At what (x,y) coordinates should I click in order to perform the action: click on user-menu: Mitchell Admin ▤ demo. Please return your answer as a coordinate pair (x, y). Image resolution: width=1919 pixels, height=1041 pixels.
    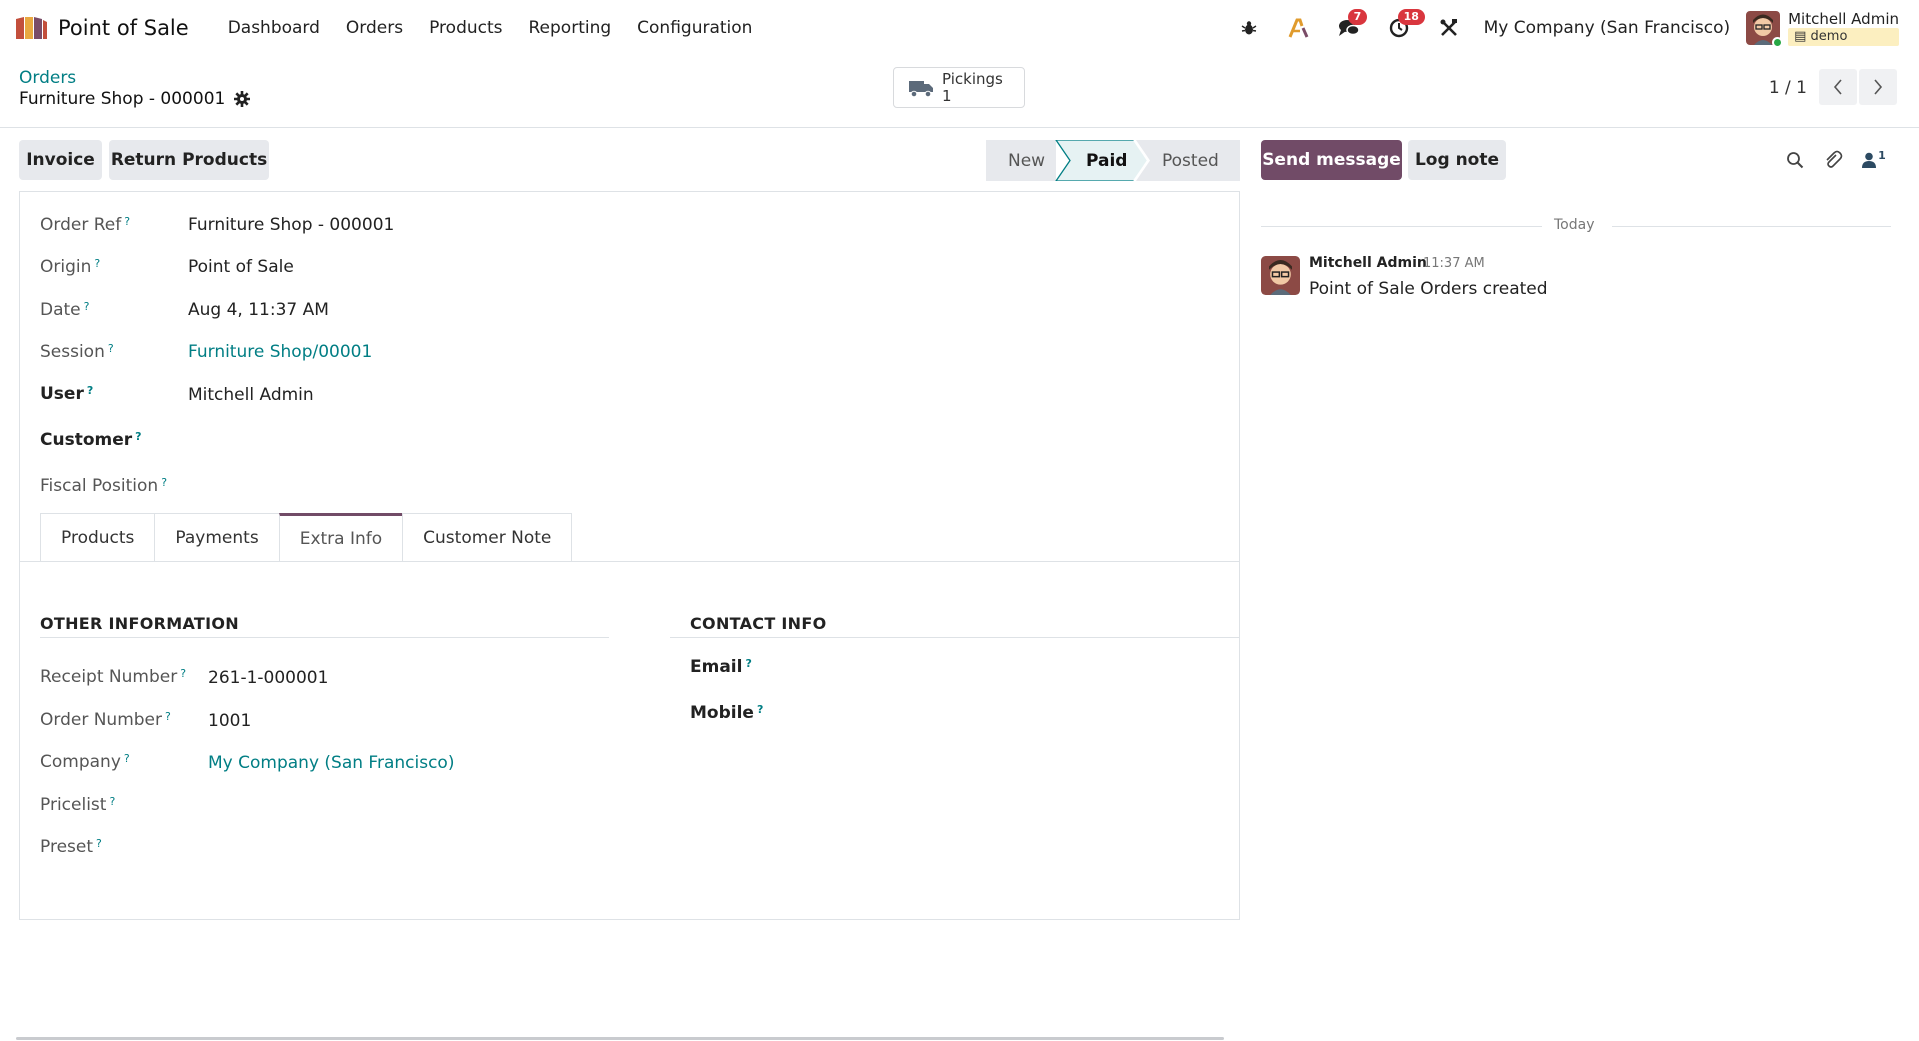
    Looking at the image, I should click on (1843, 28).